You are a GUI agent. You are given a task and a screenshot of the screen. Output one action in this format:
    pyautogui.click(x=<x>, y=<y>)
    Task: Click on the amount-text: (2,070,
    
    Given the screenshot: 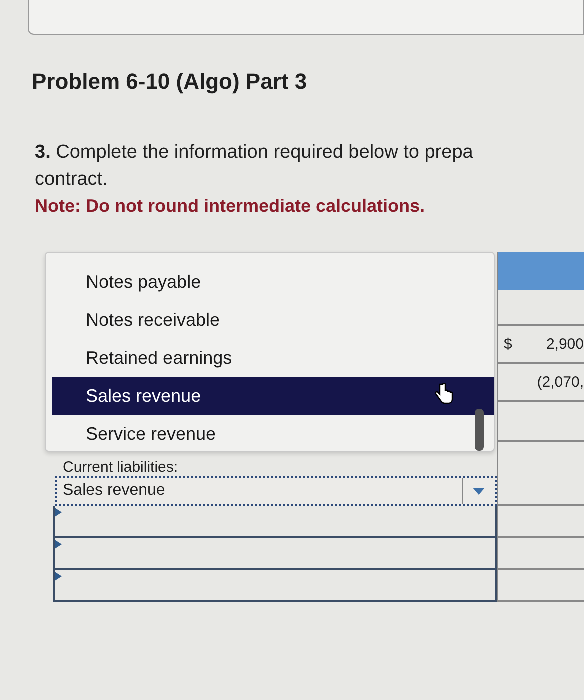 What is the action you would take?
    pyautogui.click(x=560, y=382)
    